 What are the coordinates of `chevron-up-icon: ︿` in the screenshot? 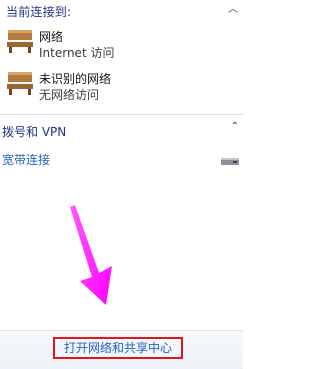 It's located at (233, 7).